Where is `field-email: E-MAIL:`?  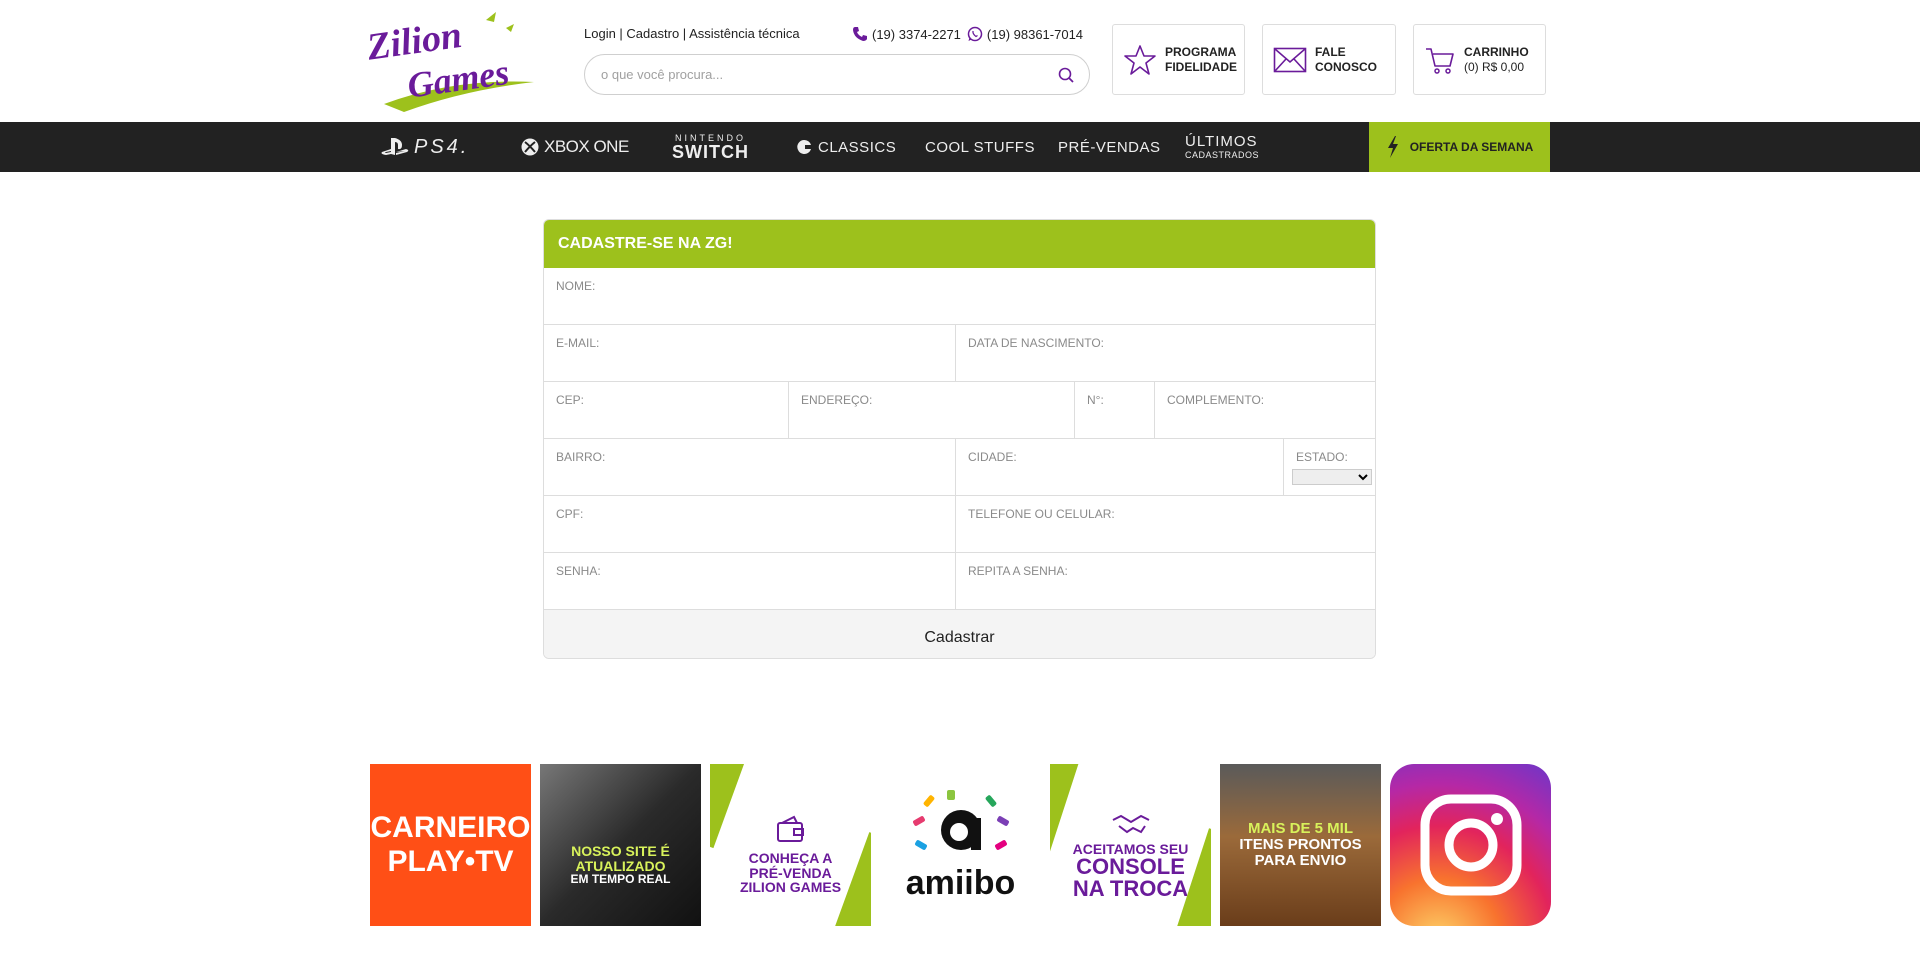 field-email: E-MAIL: is located at coordinates (750, 353).